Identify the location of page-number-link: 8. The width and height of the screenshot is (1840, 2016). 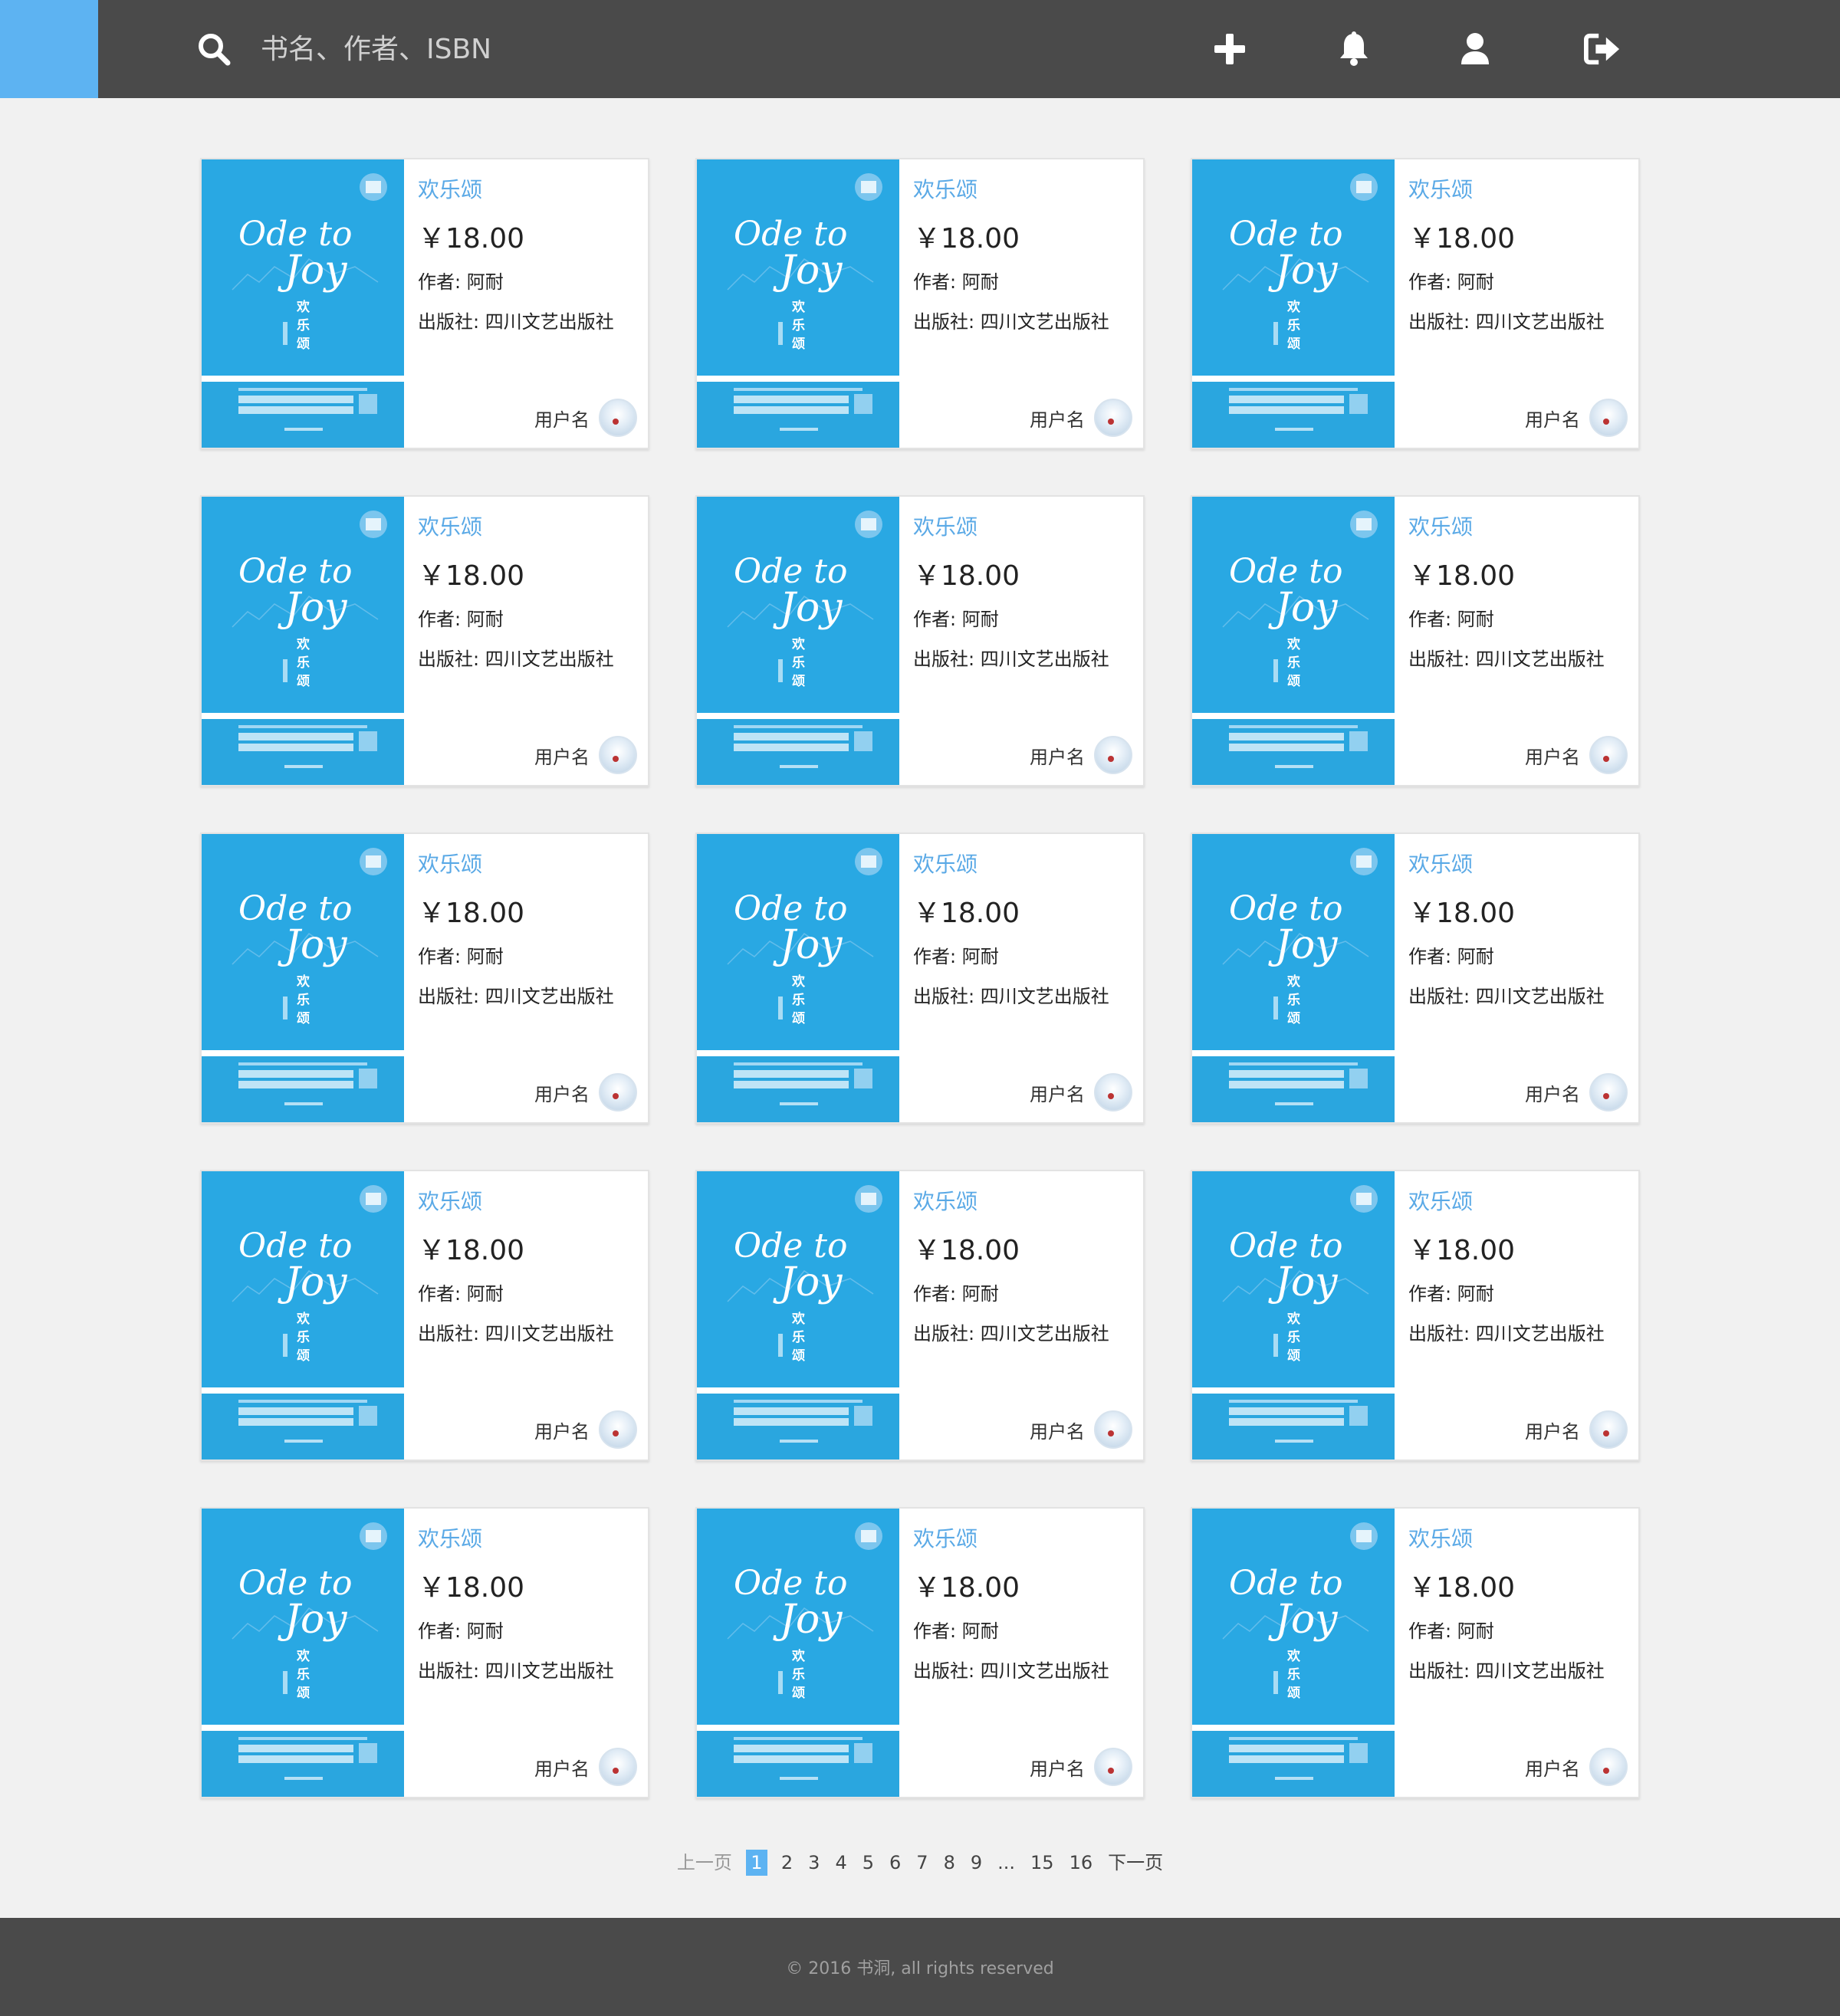
(950, 1863).